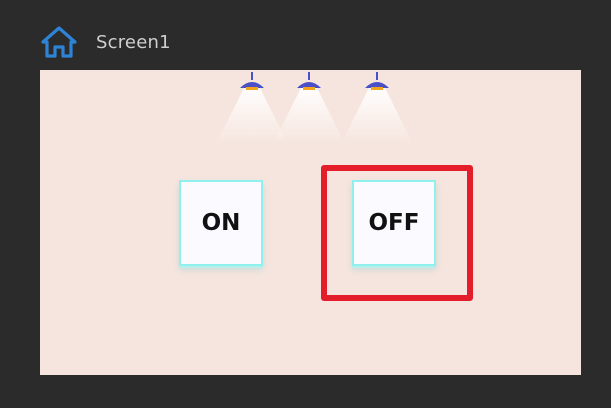  I want to click on screen-title: Screen1, so click(133, 42).